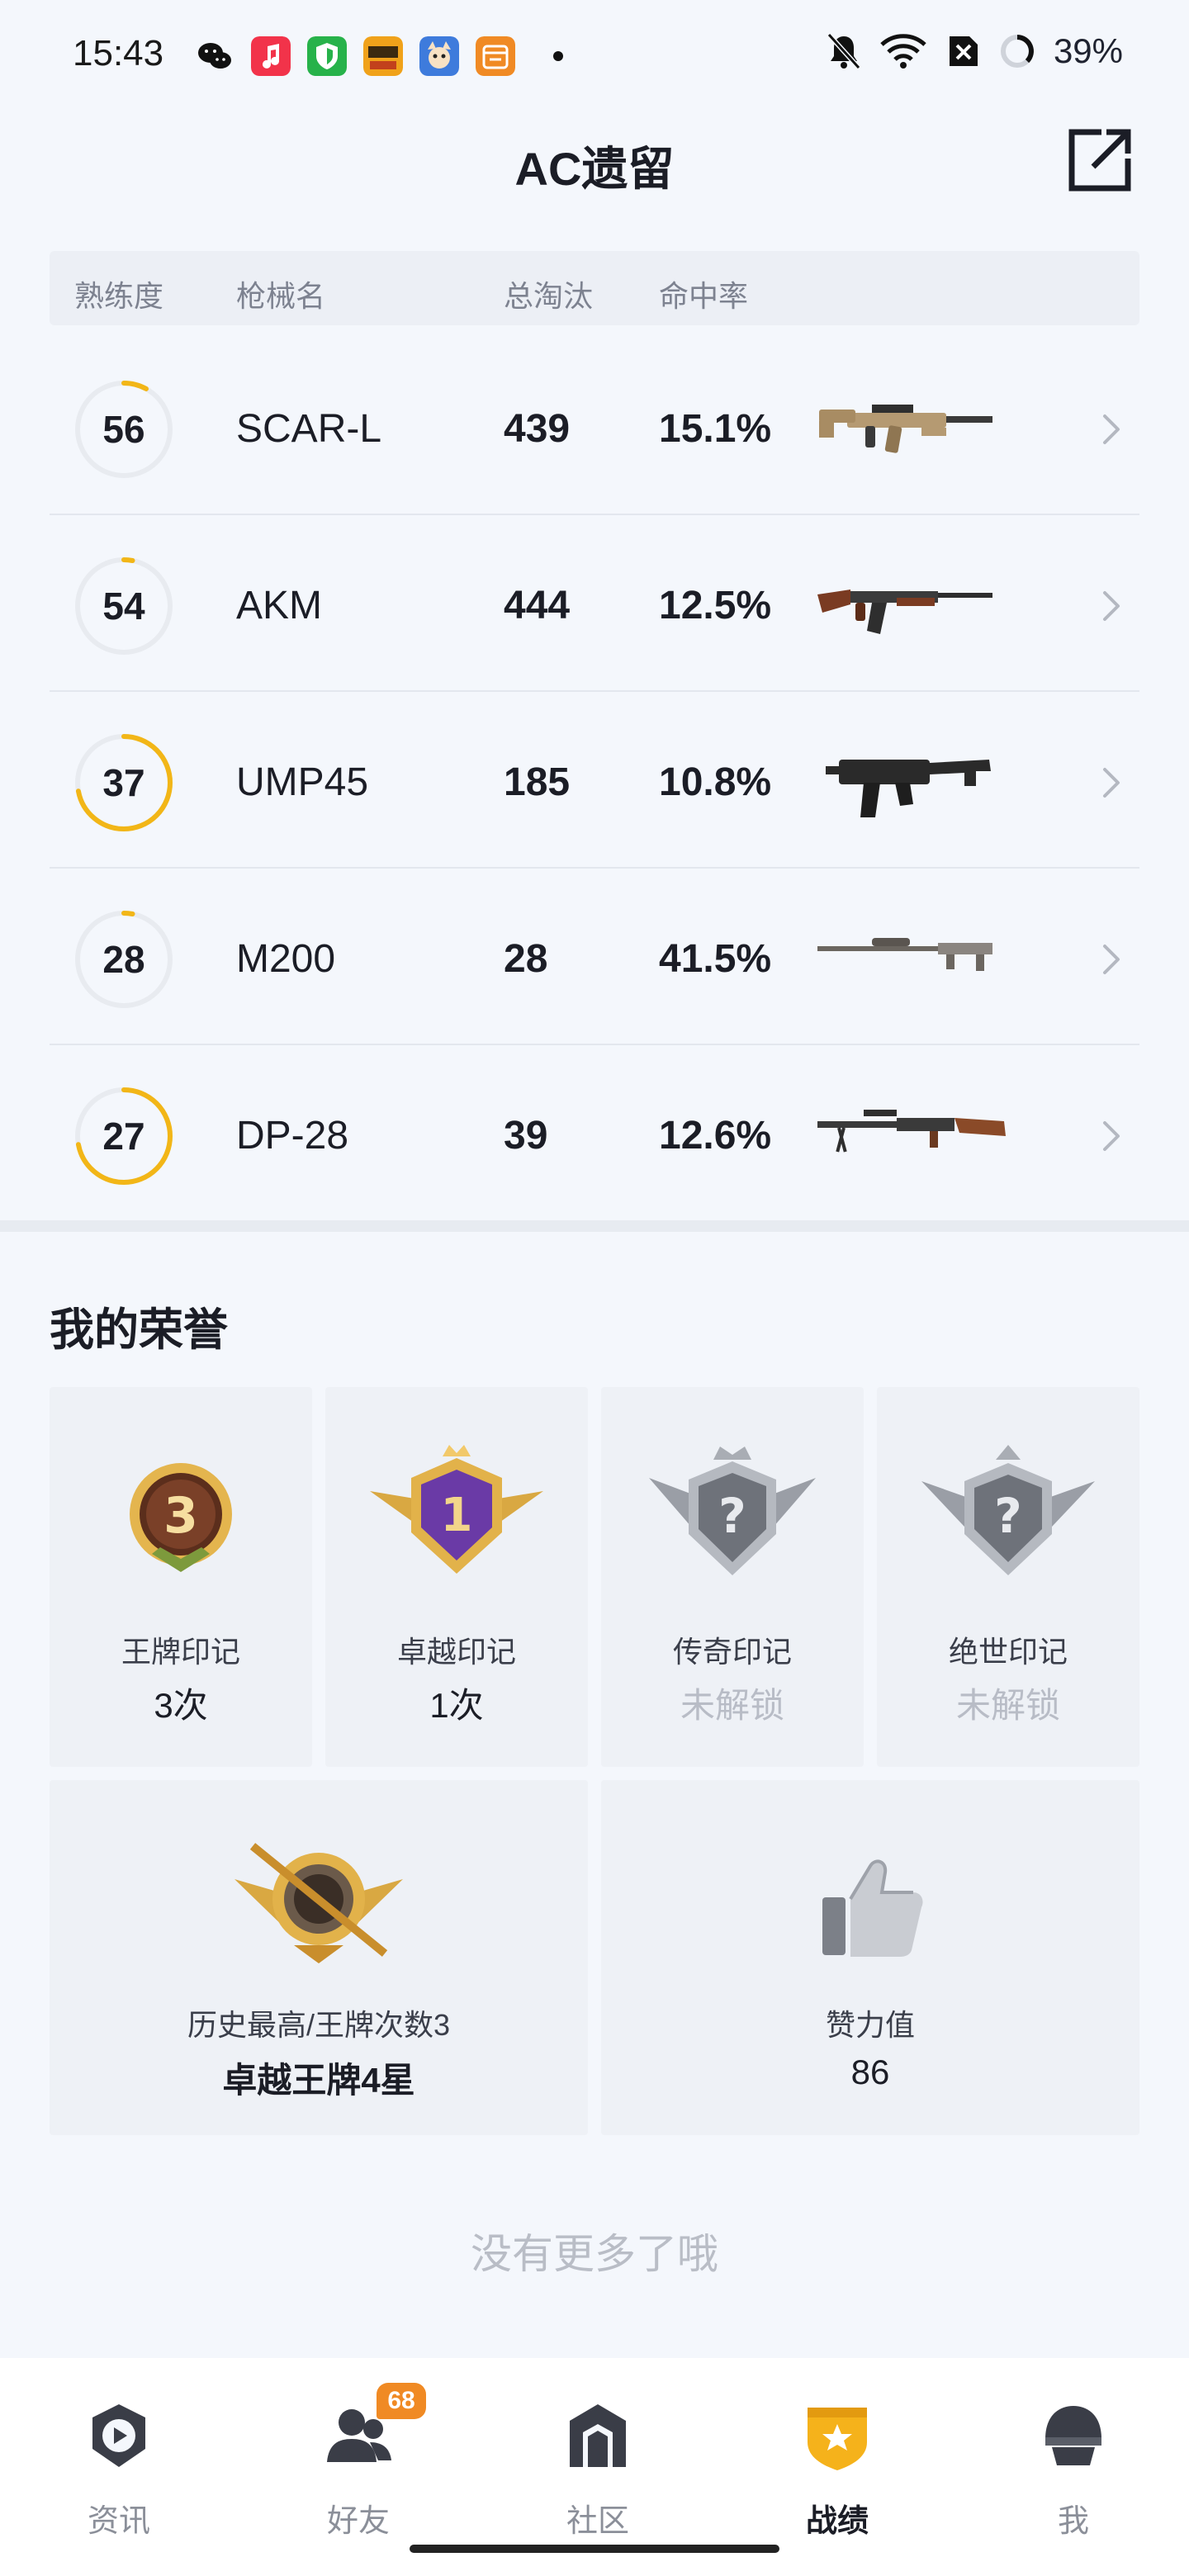 The width and height of the screenshot is (1189, 2576). I want to click on weapon-table-header: 熟练度 枪械名 总淘汰 命中率, so click(594, 288).